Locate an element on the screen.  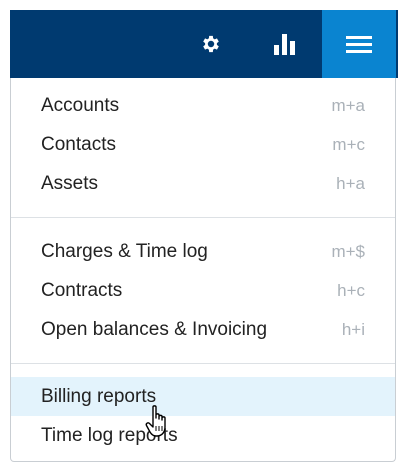
menu-item-label: Contacts is located at coordinates (78, 144).